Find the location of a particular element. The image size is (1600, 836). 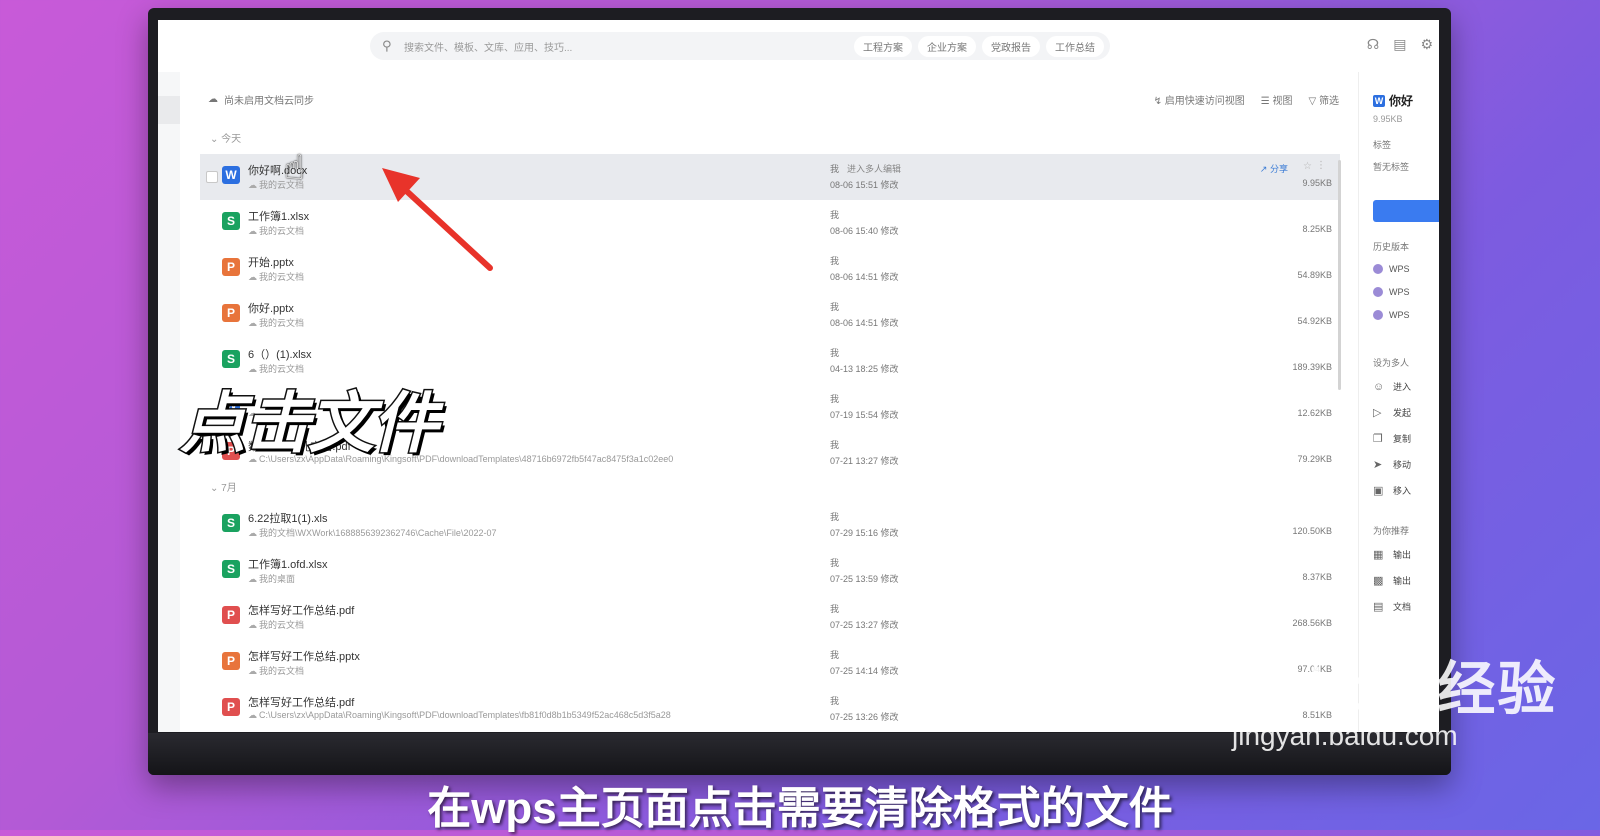

export-icon: ▦ is located at coordinates (1378, 555).